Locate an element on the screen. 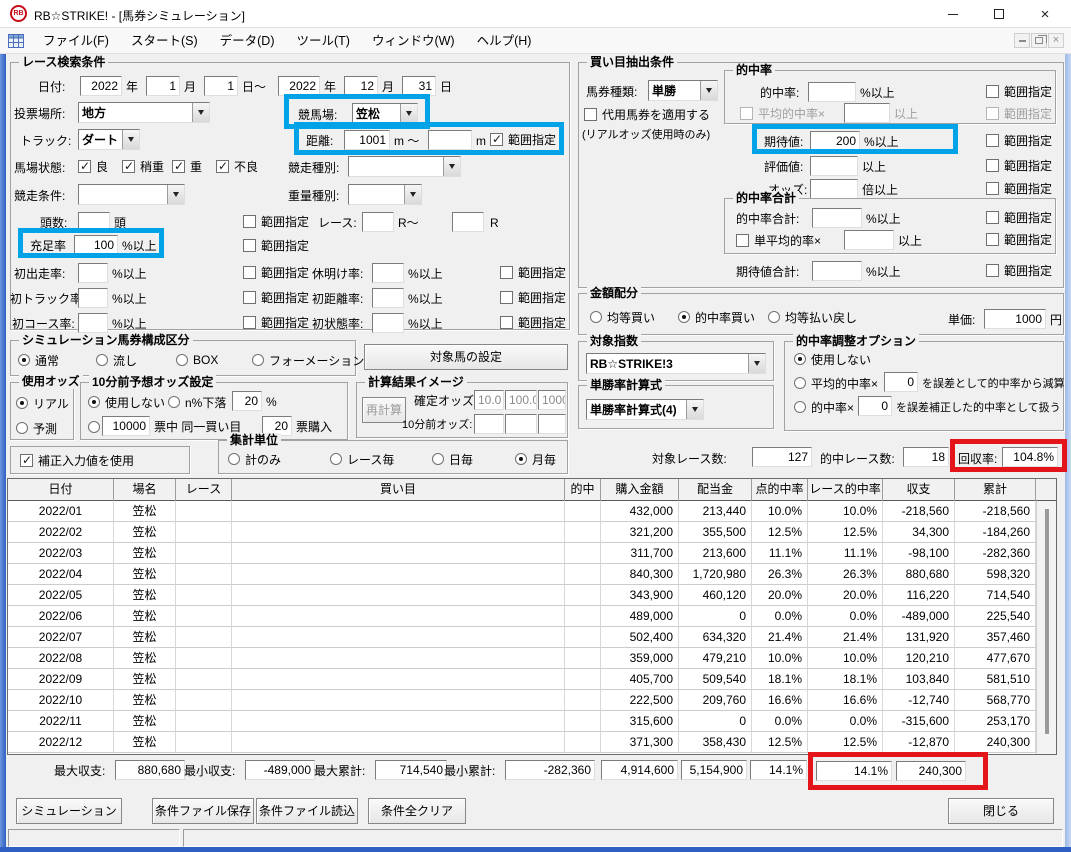 The height and width of the screenshot is (852, 1071). avg-single-range-checkbox: 範囲指定 is located at coordinates (1019, 239).